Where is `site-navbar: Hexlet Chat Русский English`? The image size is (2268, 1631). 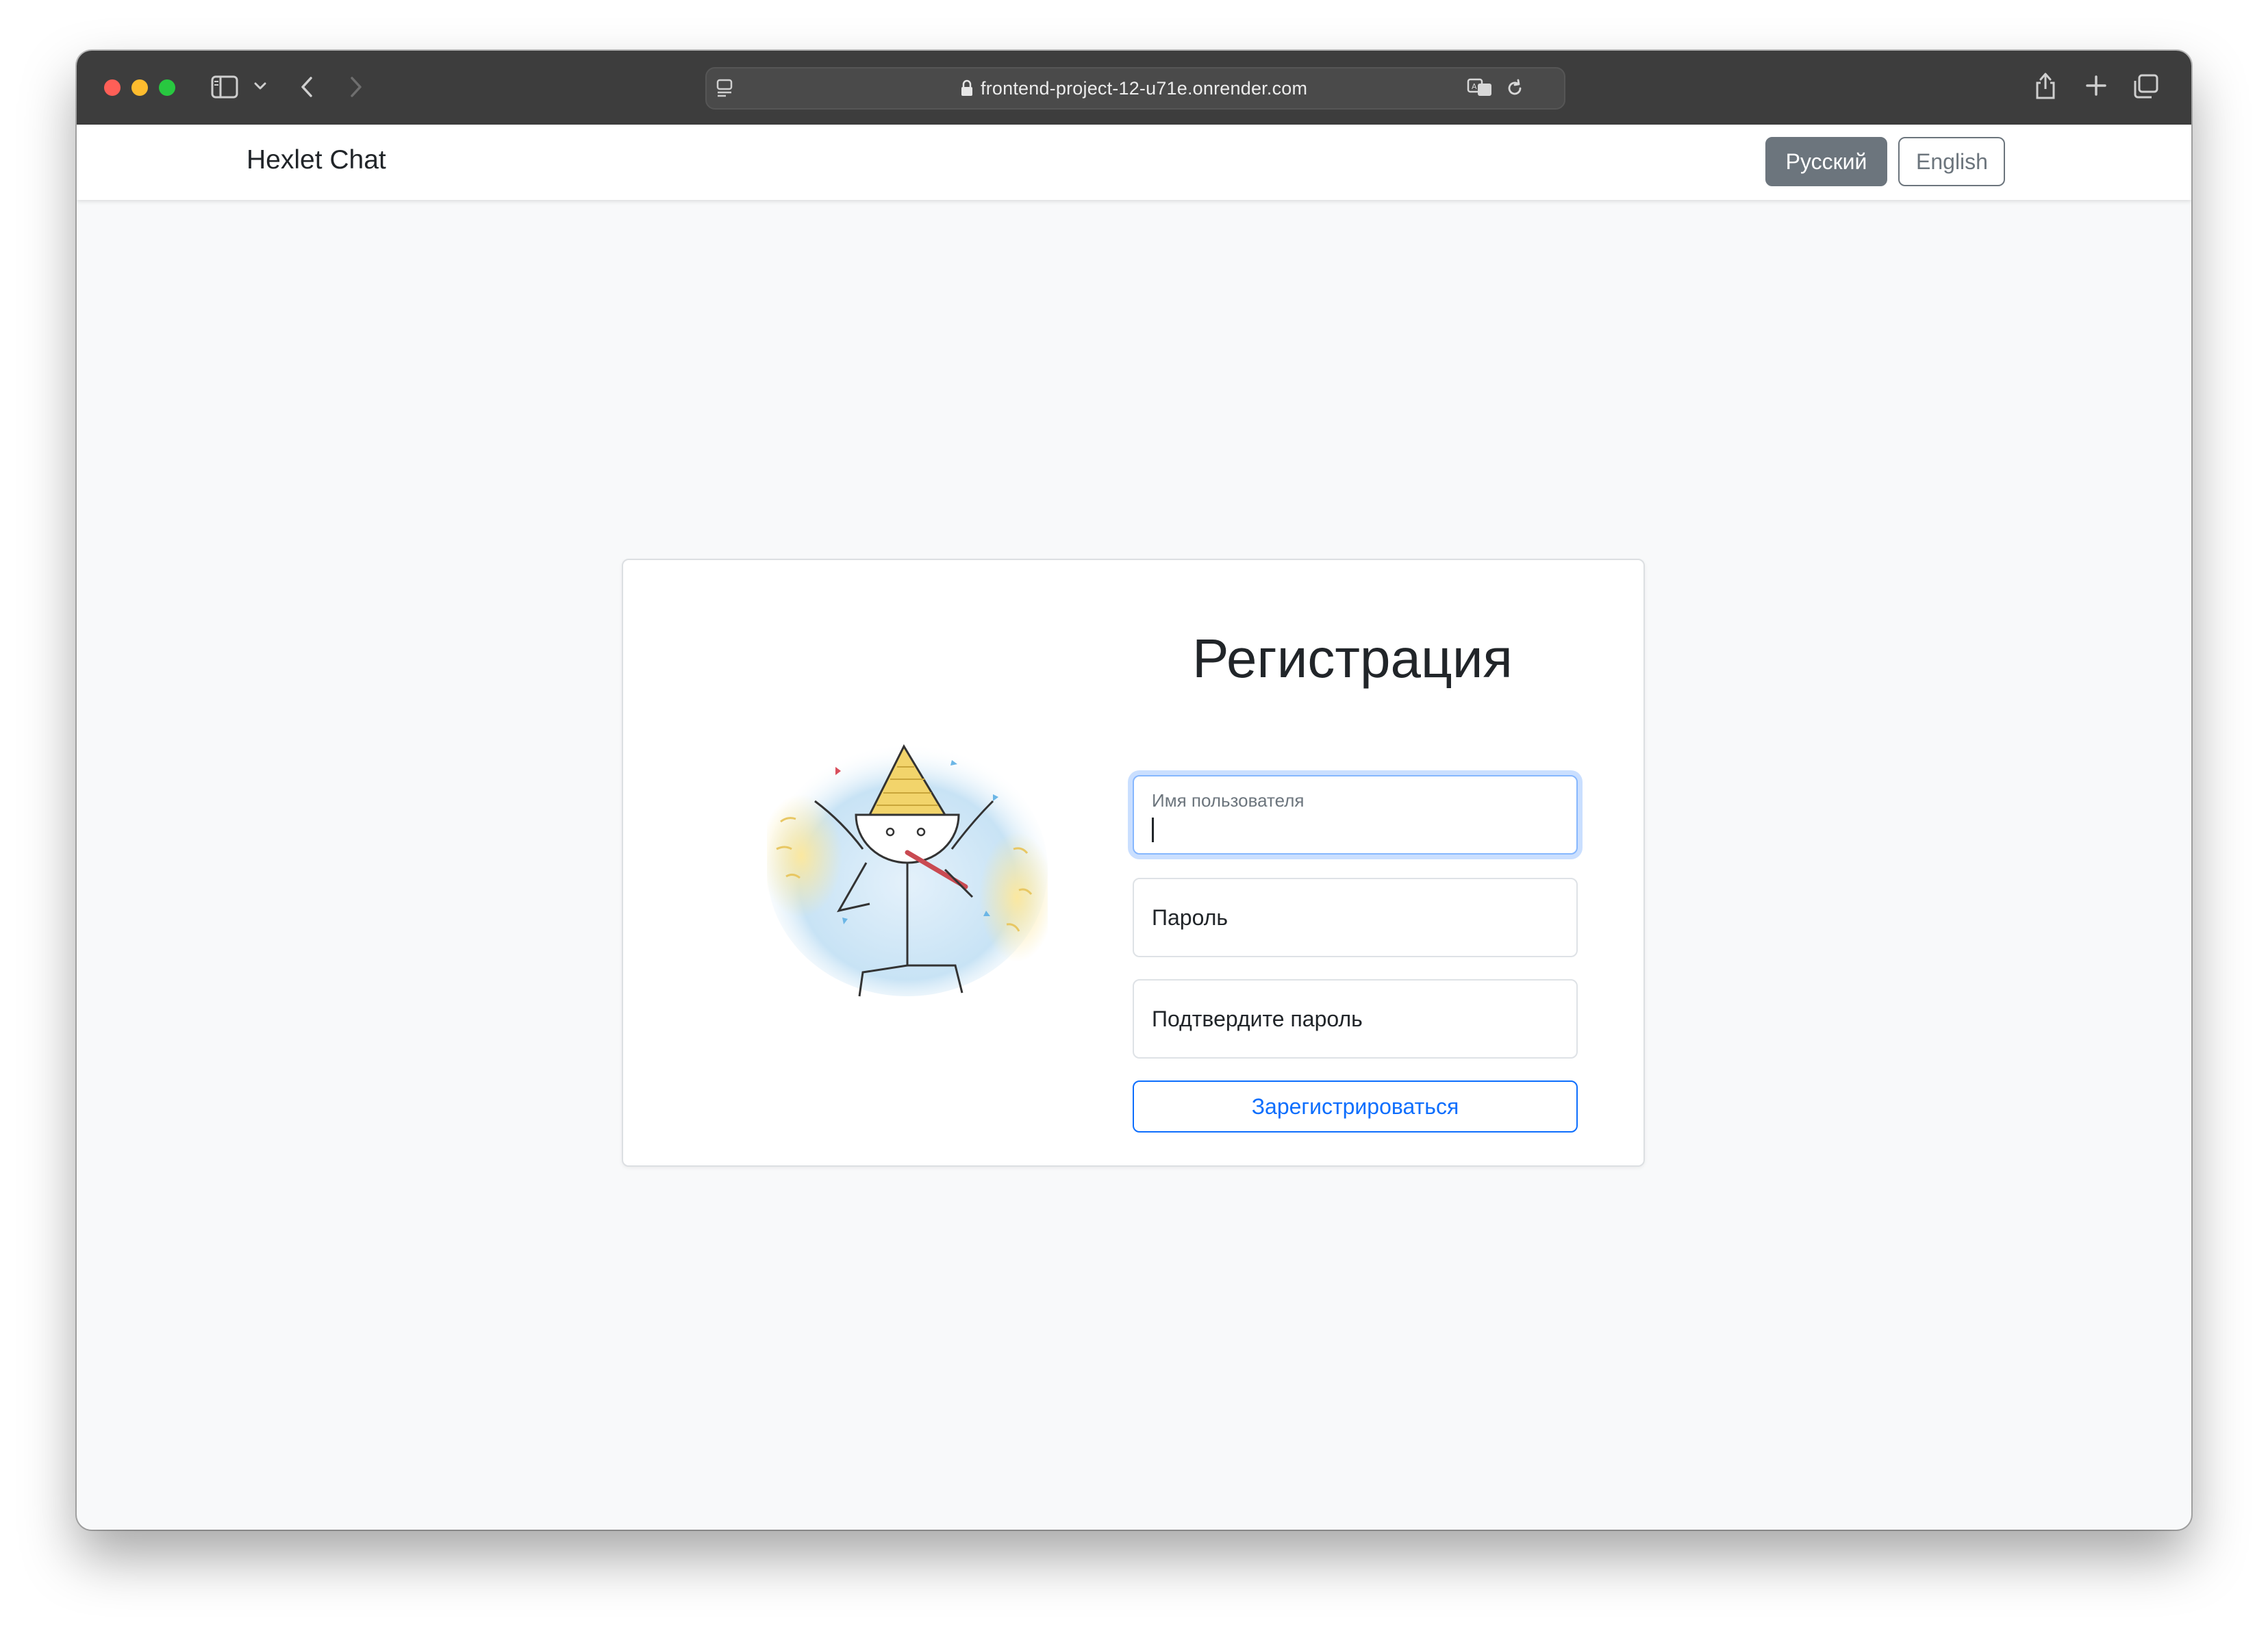 site-navbar: Hexlet Chat Русский English is located at coordinates (1134, 162).